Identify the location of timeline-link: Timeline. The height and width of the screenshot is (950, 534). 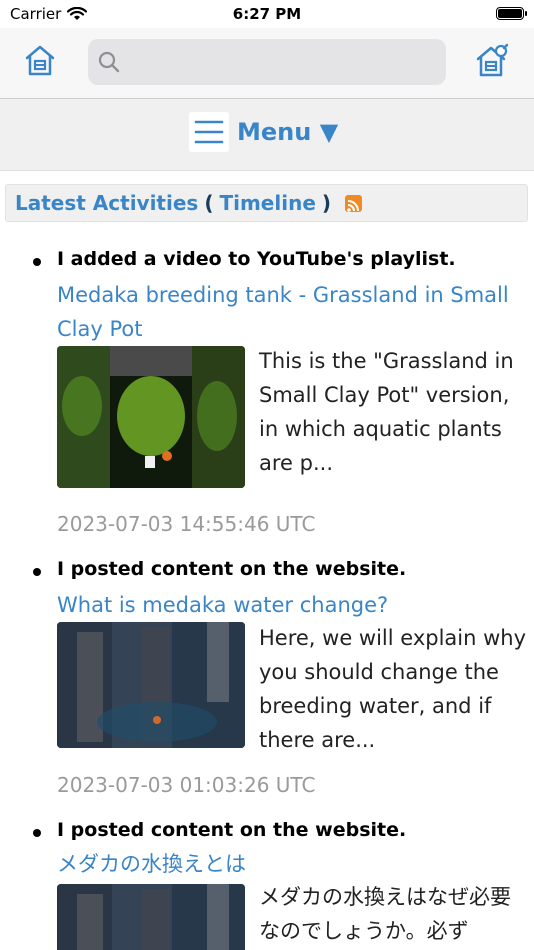
(267, 203).